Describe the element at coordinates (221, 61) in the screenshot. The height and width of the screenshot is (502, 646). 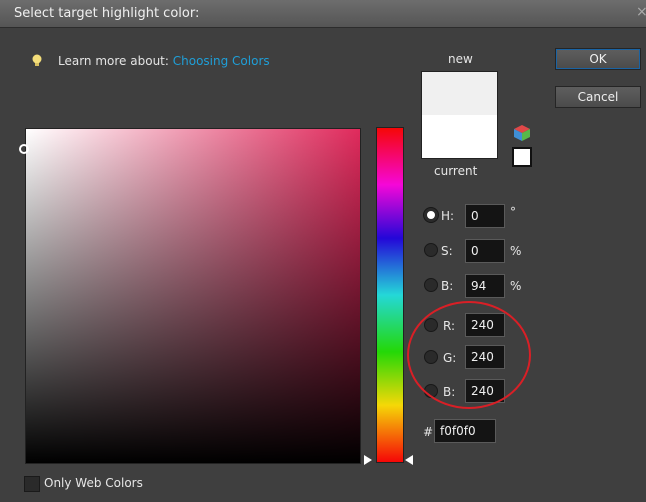
I see `choosing-colors-link: Choosing Colors` at that location.